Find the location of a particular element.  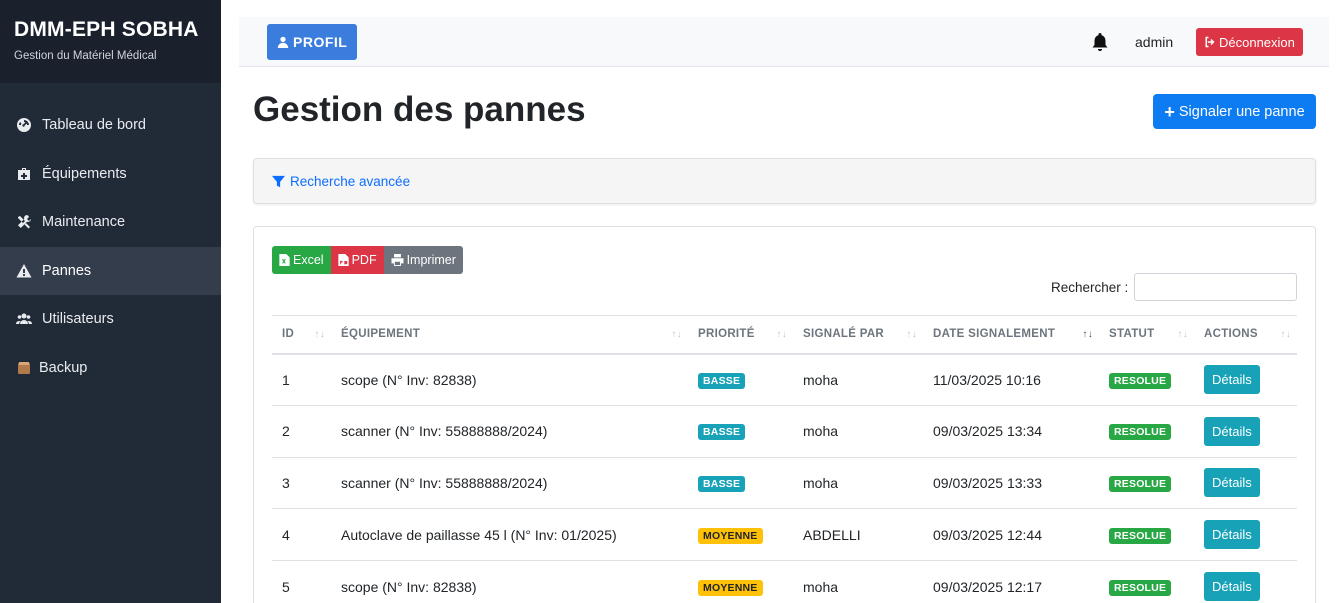

column-label: STATUT is located at coordinates (1132, 334).